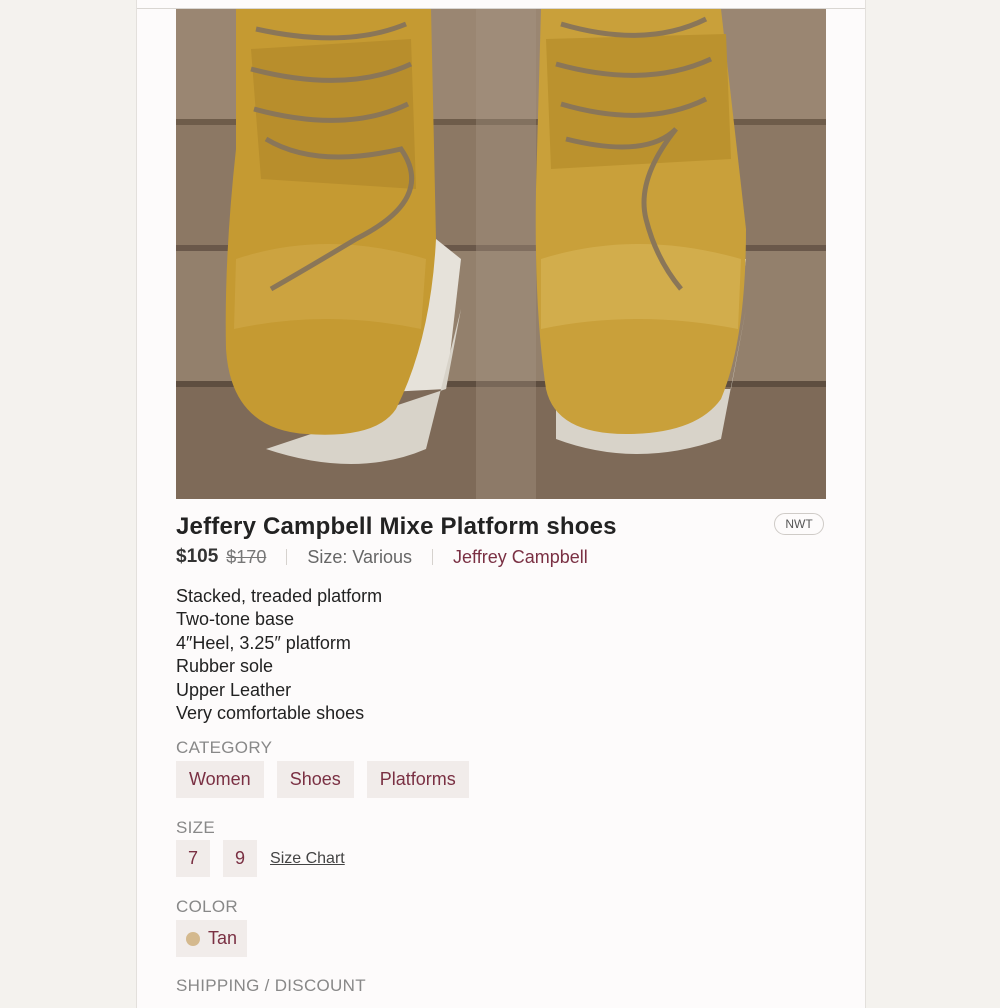 This screenshot has height=1008, width=1000. Describe the element at coordinates (279, 596) in the screenshot. I see `description-line: Stacked, treaded platform` at that location.